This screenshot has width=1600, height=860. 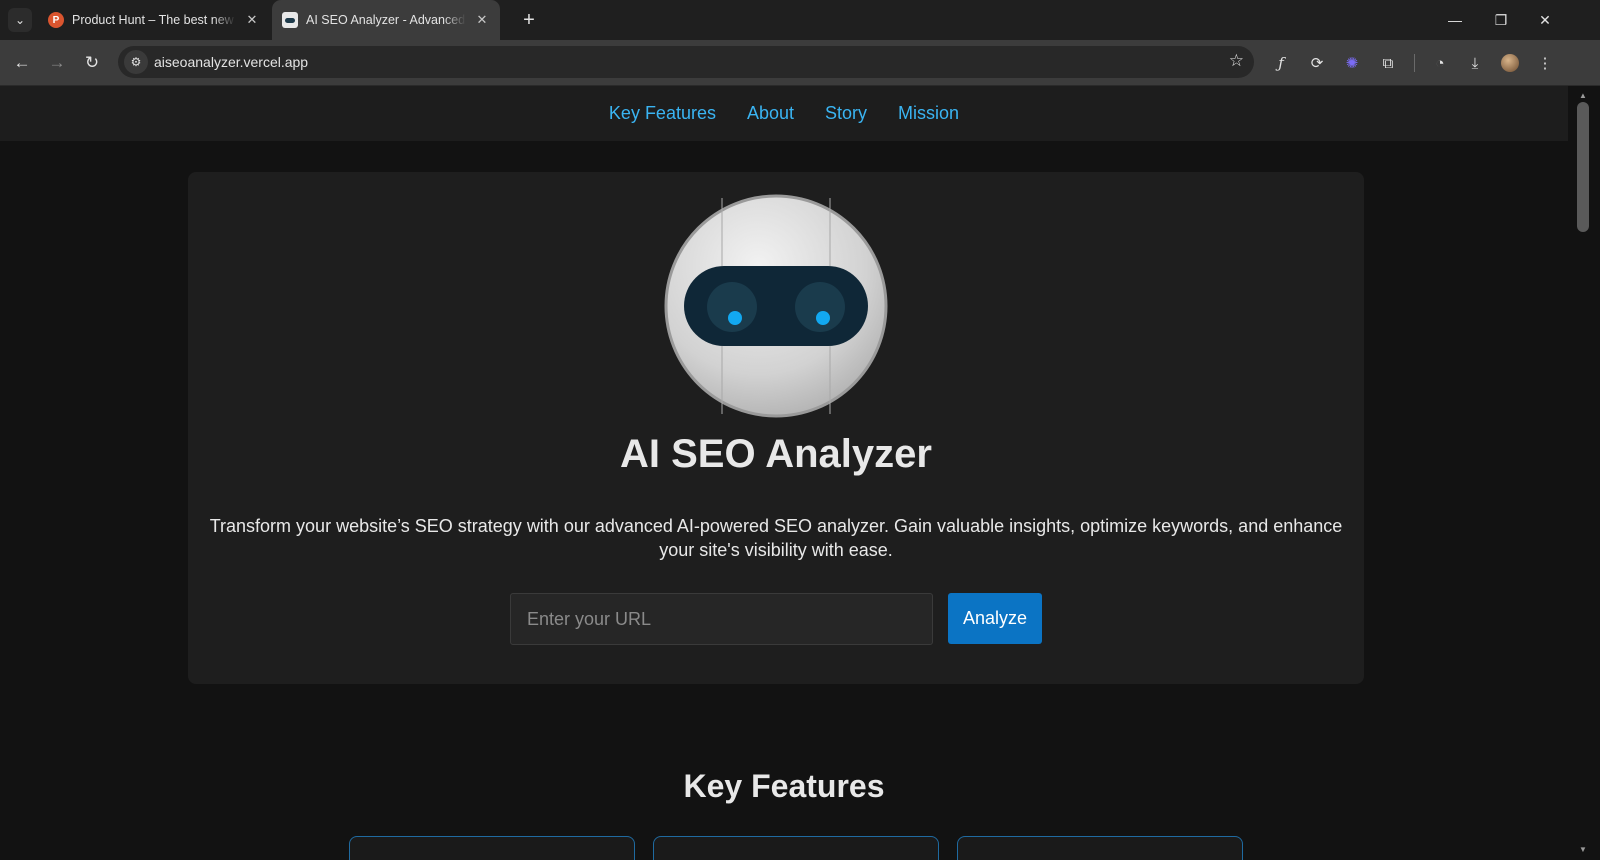 I want to click on scroll-down-arrow-icon: ▼, so click(x=1583, y=849).